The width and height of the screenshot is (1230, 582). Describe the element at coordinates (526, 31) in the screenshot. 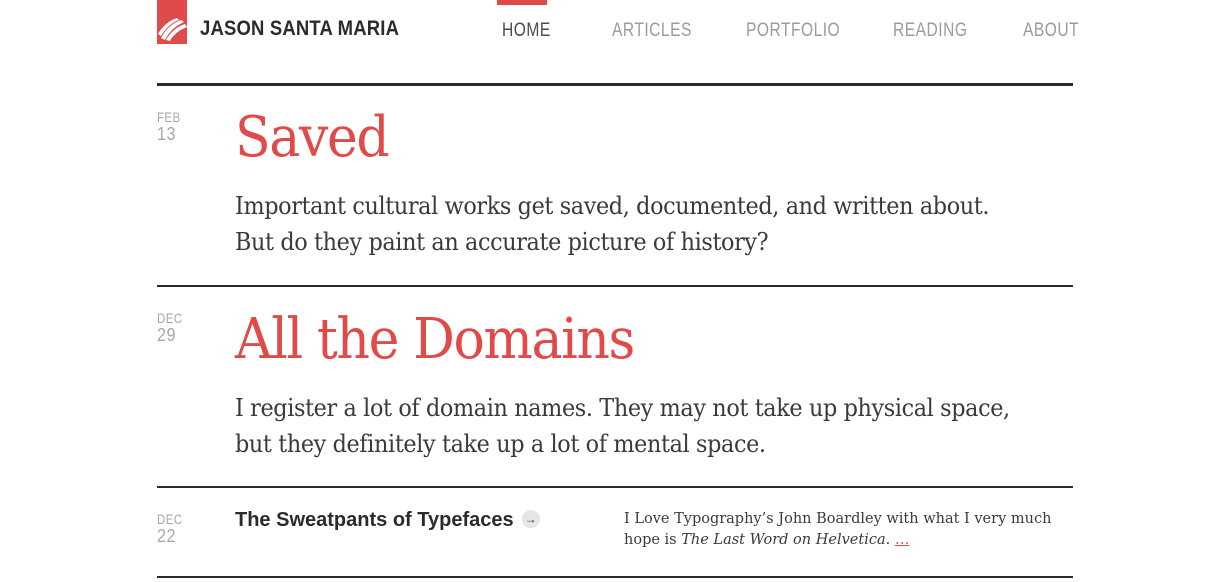

I see `nav-item-home: HOME` at that location.